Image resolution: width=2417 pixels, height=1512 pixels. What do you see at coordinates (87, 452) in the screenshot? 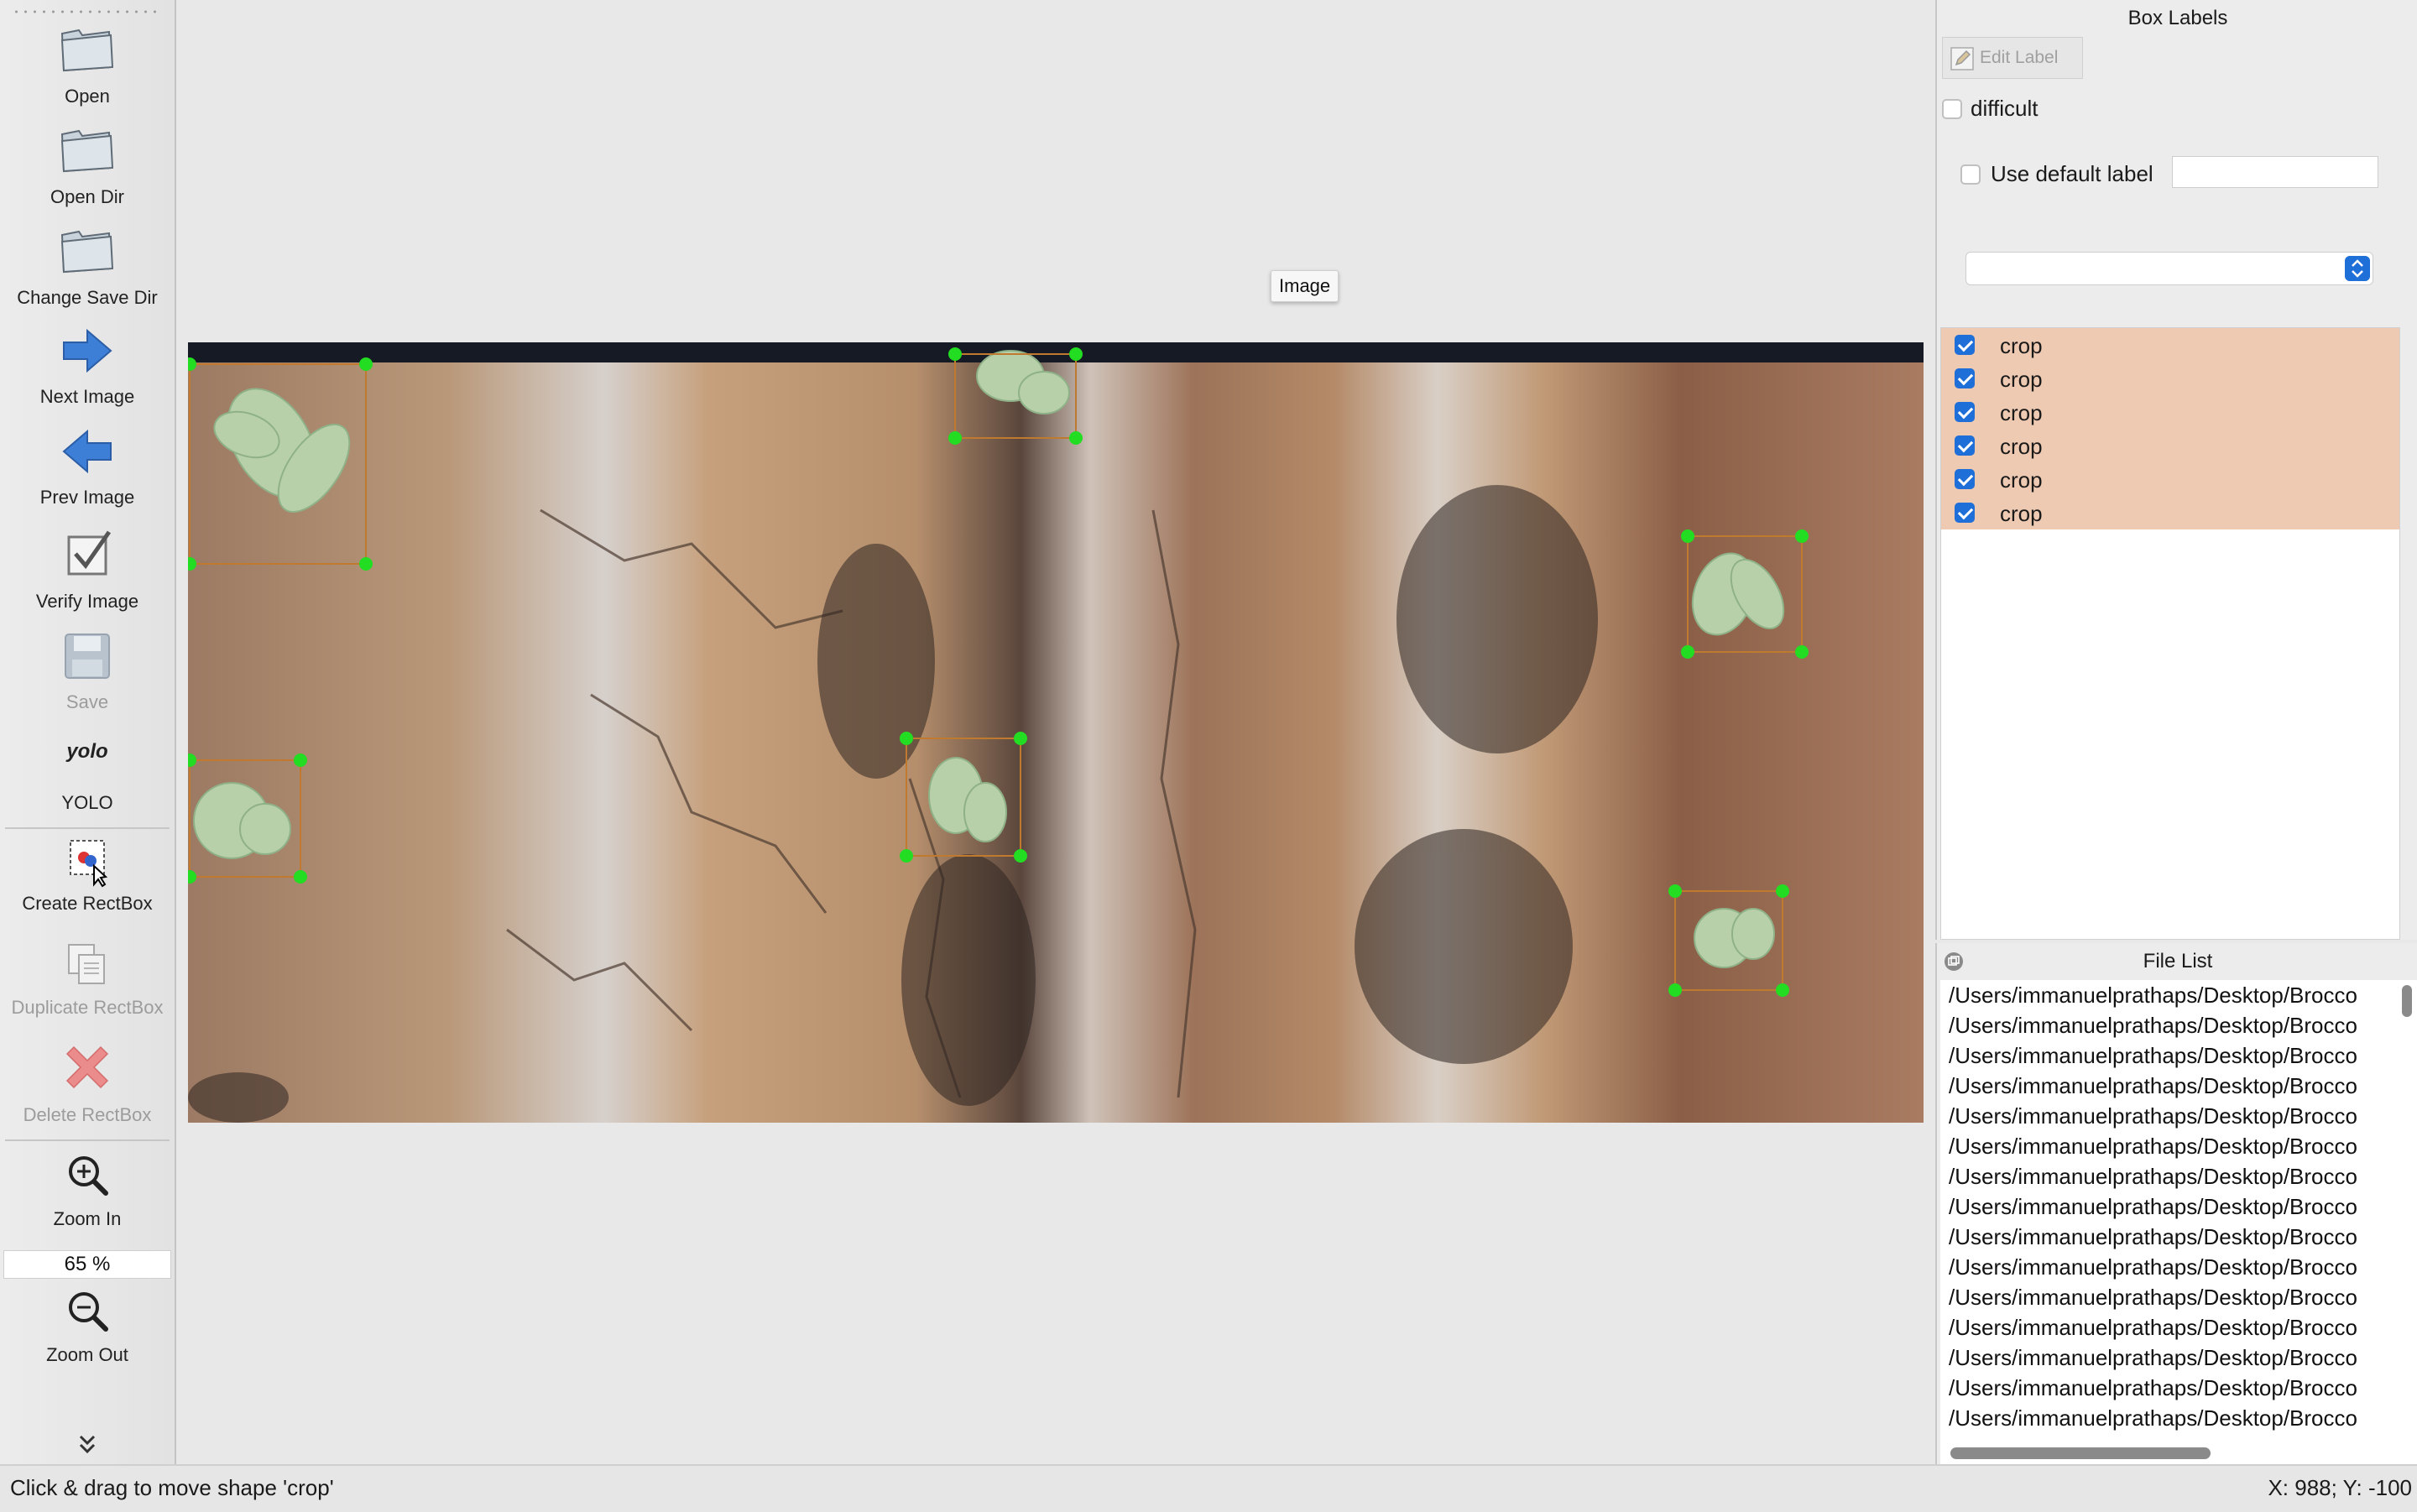
I see `arrow-left-icon` at bounding box center [87, 452].